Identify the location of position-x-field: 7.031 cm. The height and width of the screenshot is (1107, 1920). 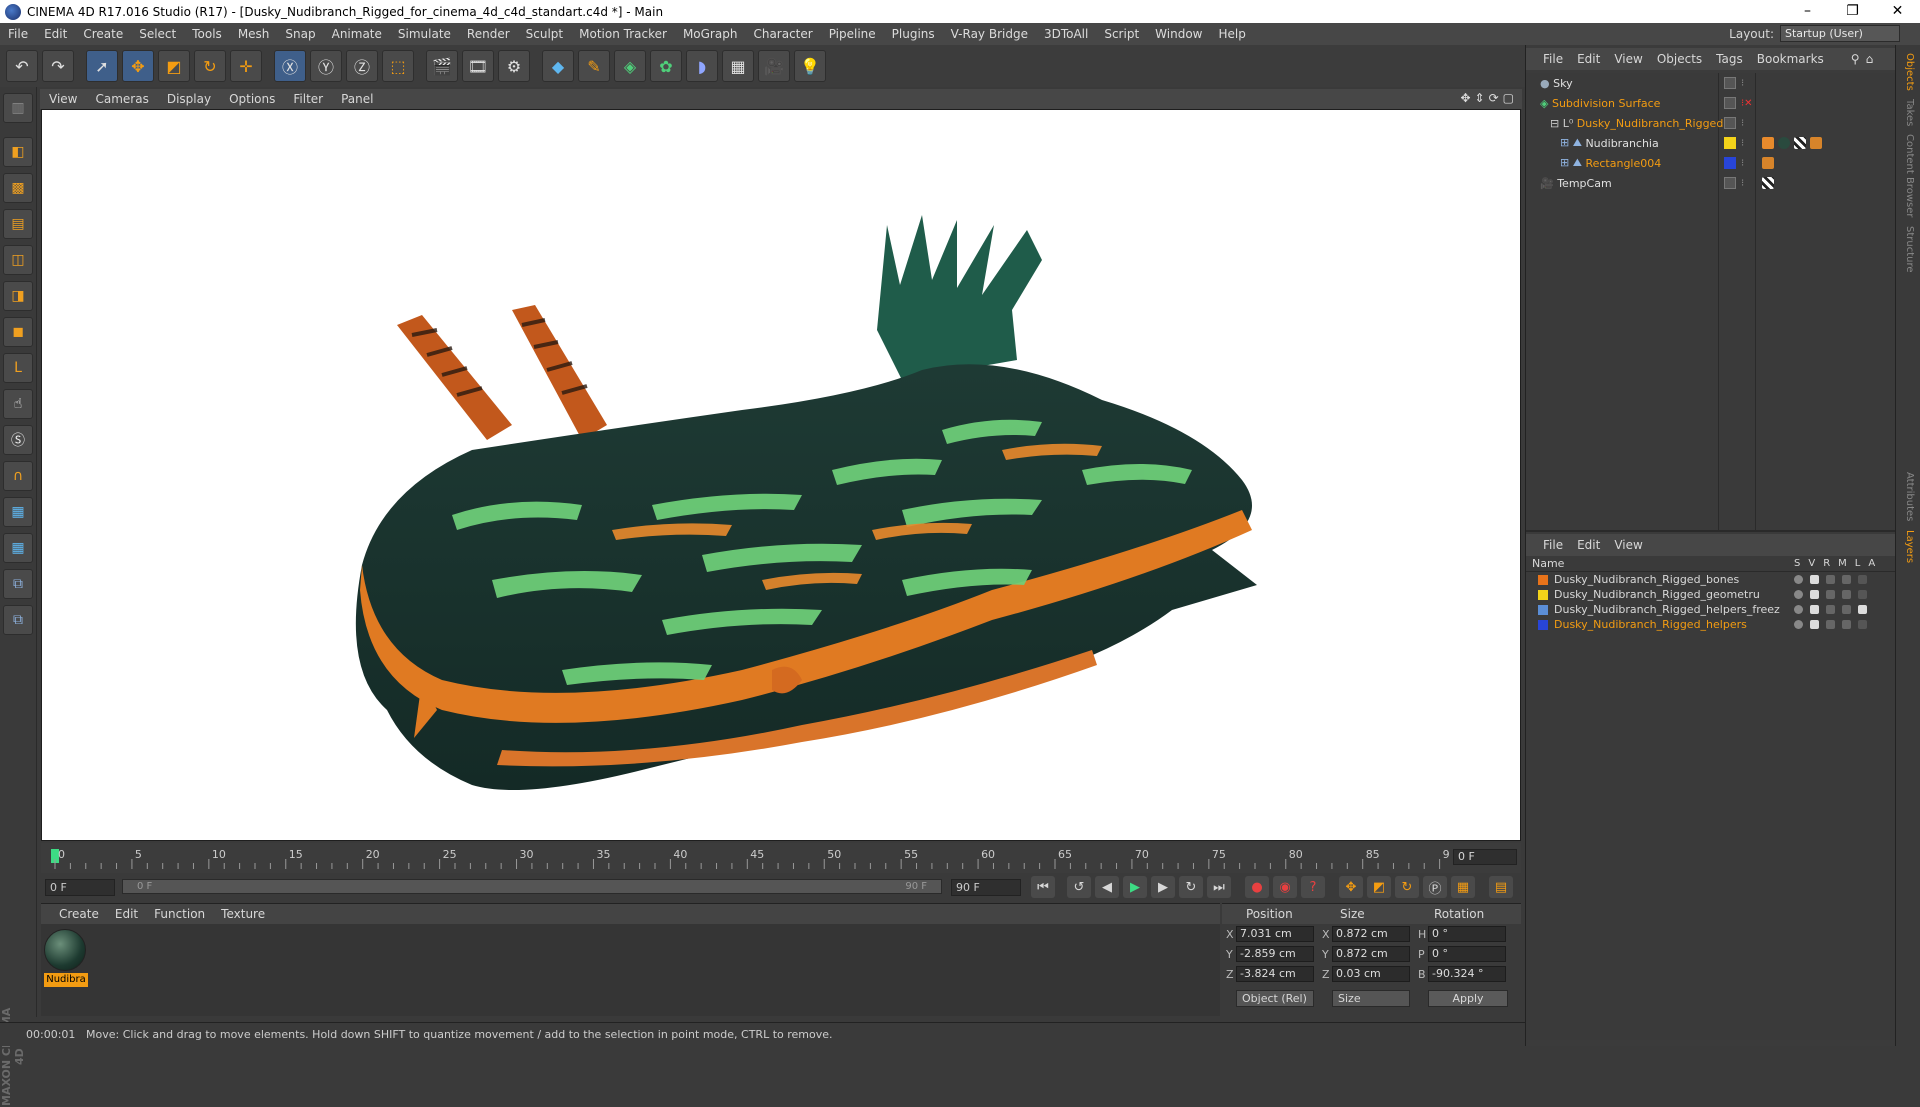
(1275, 934).